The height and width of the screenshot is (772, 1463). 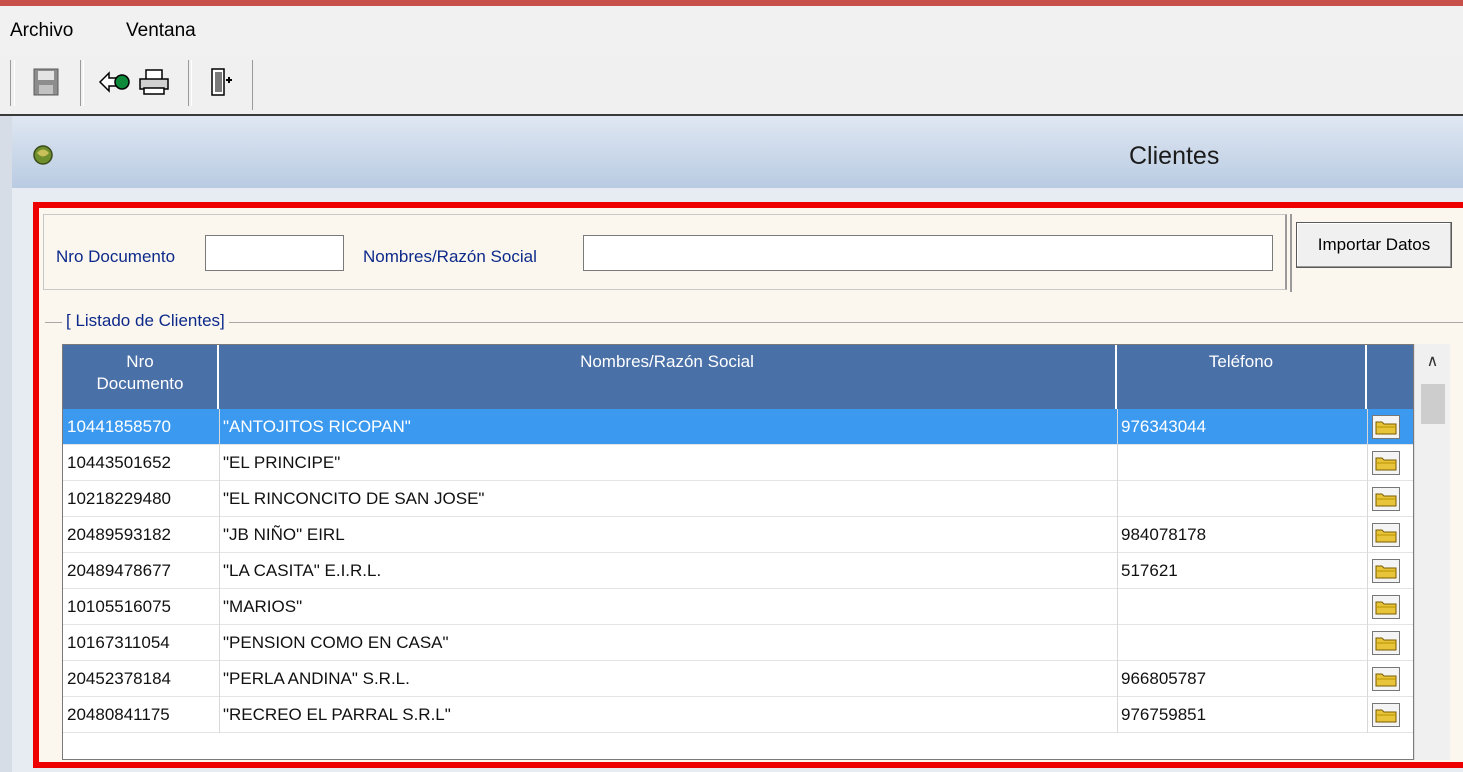 I want to click on save-button, so click(x=46, y=82).